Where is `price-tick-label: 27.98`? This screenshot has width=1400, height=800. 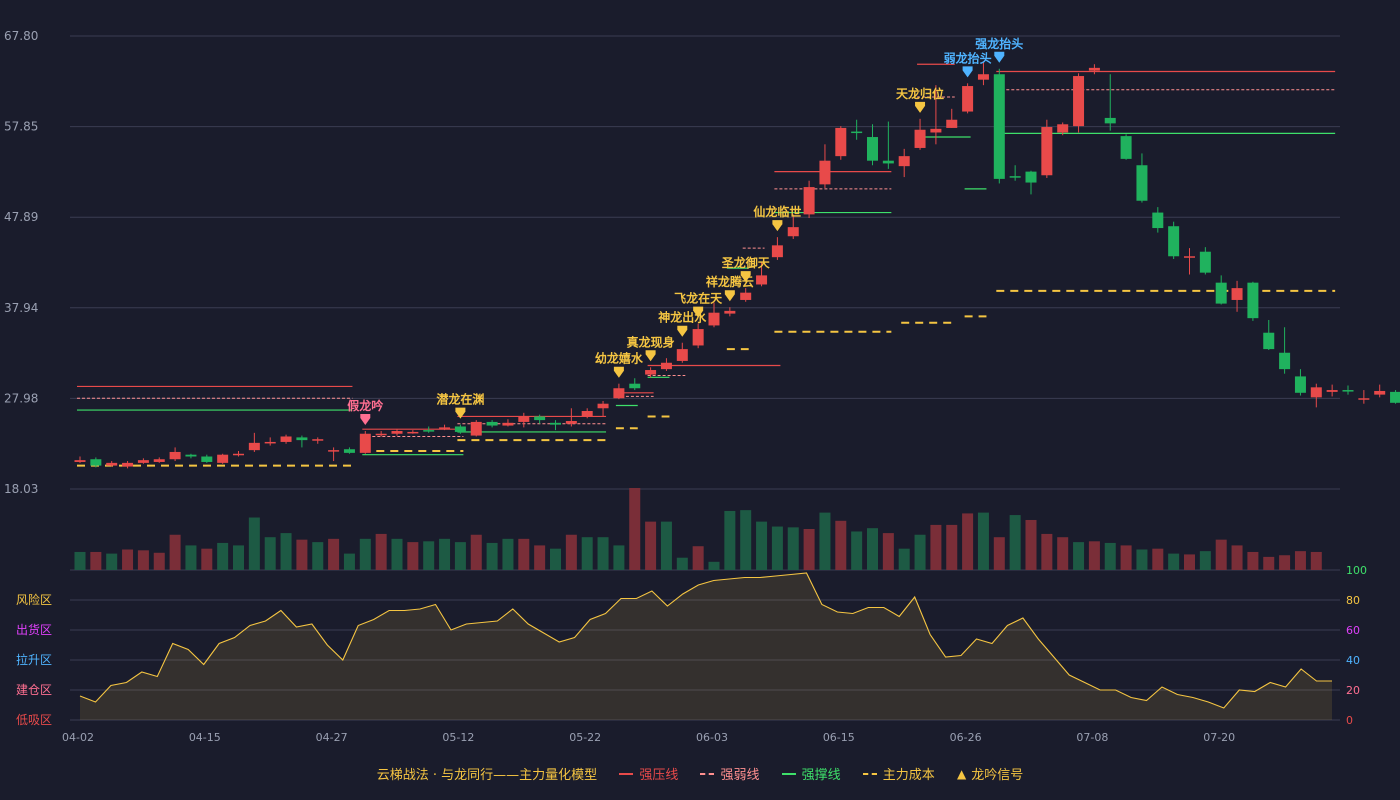
price-tick-label: 27.98 is located at coordinates (21, 398).